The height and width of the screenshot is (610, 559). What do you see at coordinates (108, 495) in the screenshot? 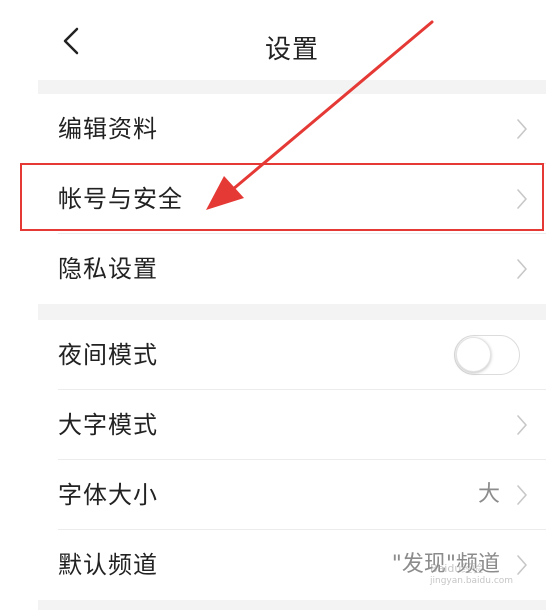
I see `row-label: 字体大小` at bounding box center [108, 495].